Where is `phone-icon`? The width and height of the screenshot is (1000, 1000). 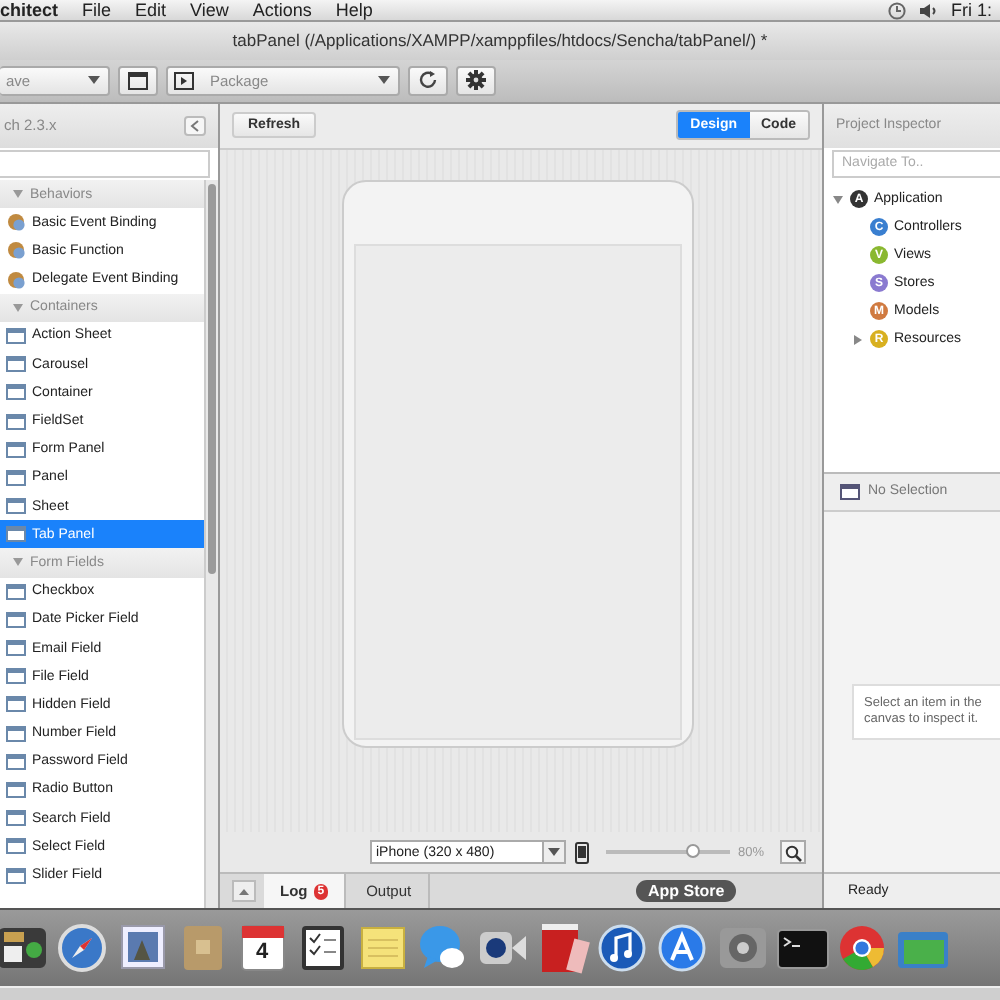 phone-icon is located at coordinates (583, 852).